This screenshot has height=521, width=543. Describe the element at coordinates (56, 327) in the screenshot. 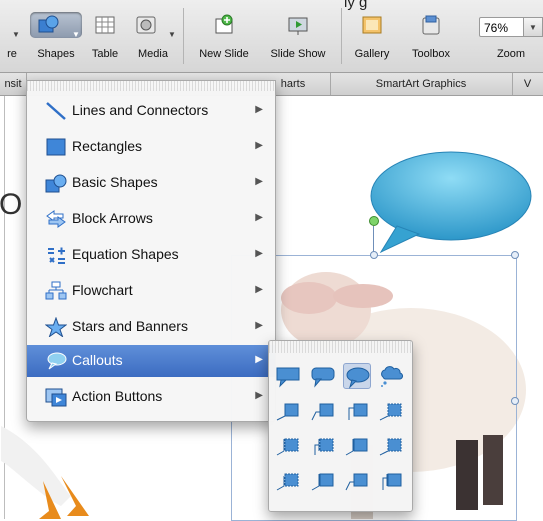

I see `star-icon` at that location.